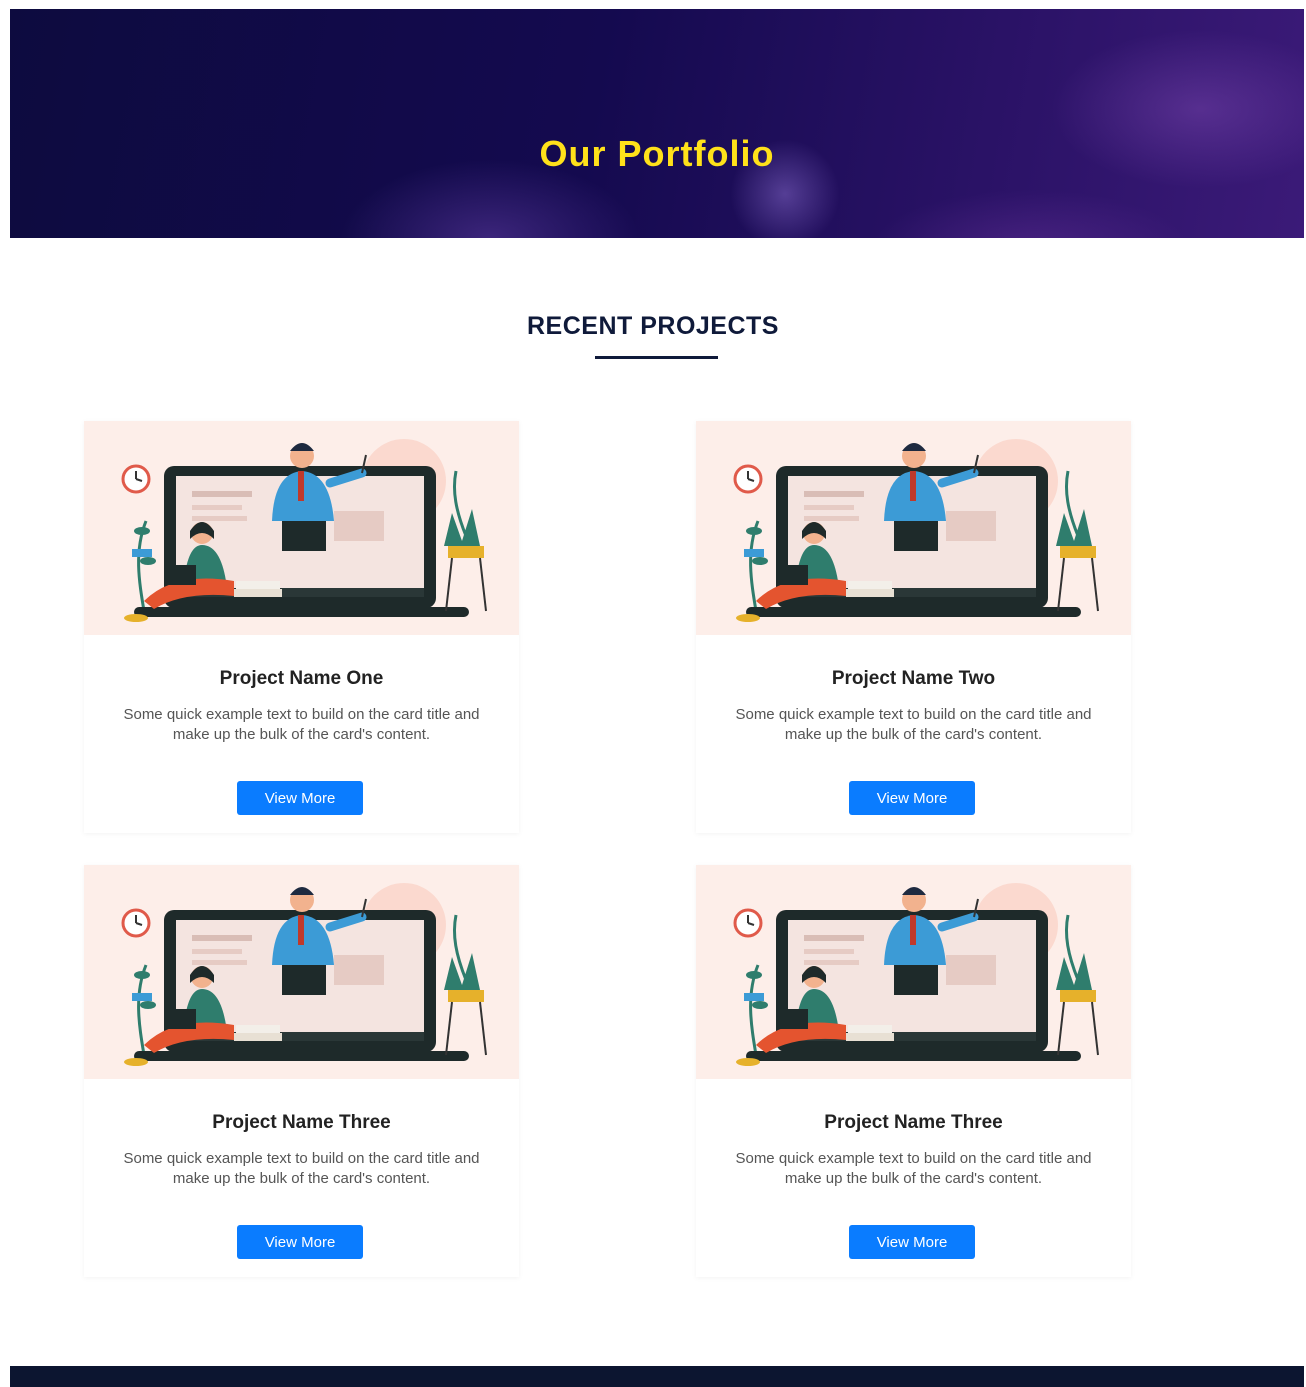  What do you see at coordinates (1030, 213) in the screenshot?
I see `hero-glow` at bounding box center [1030, 213].